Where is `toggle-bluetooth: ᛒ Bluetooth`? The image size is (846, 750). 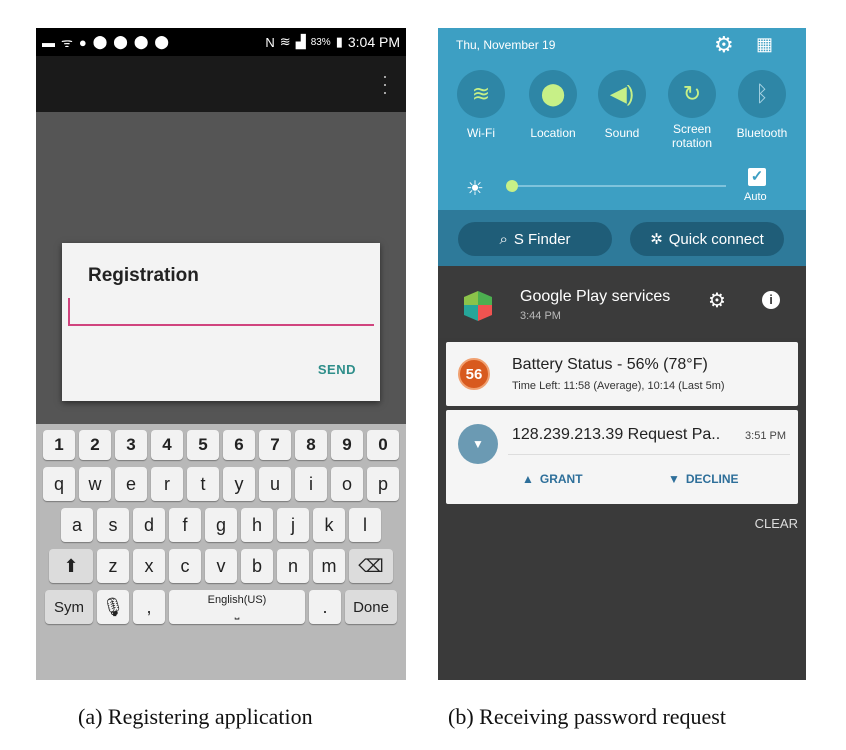
toggle-bluetooth: ᛒ Bluetooth is located at coordinates (762, 105).